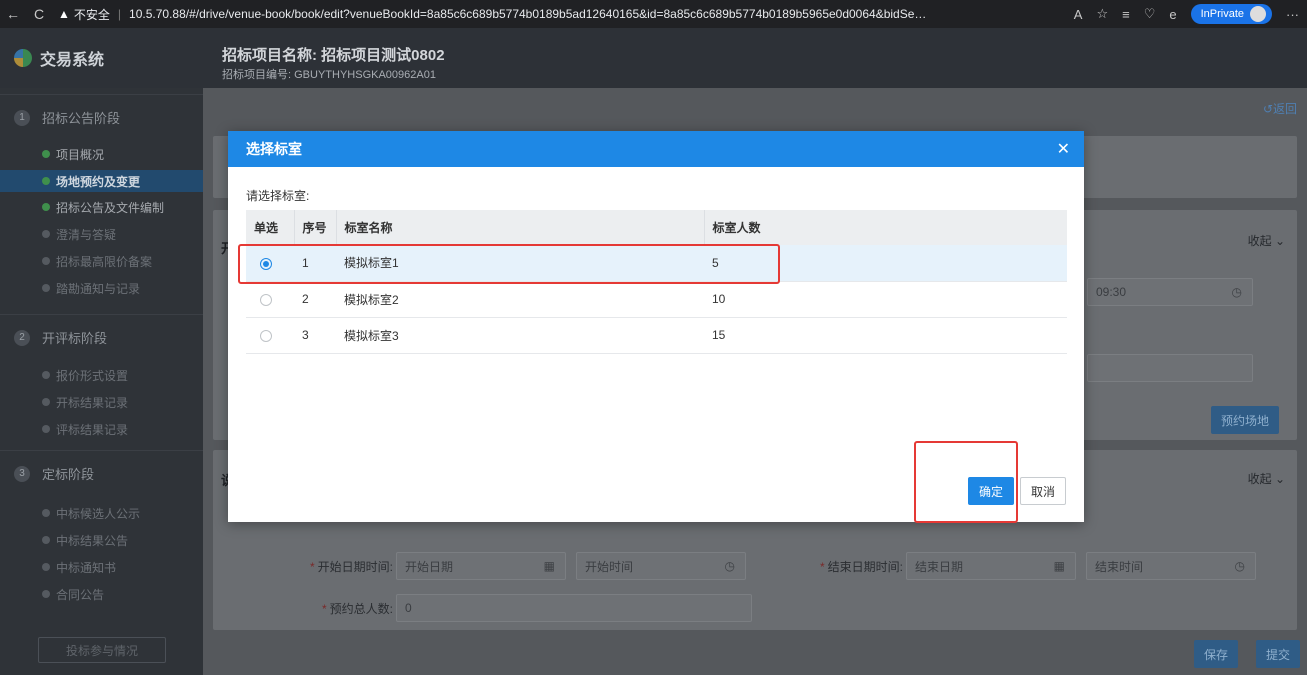  I want to click on table-row: 3 模拟标室3 15, so click(656, 335).